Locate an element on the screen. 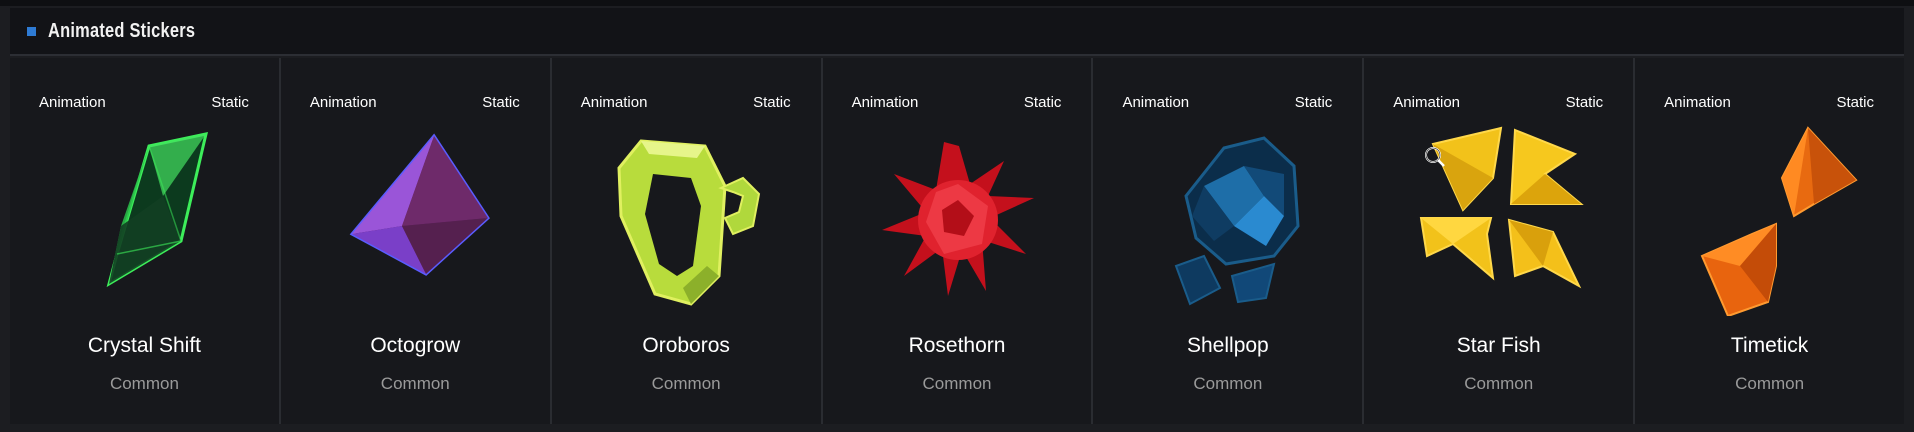 The height and width of the screenshot is (432, 1914). blue-shell-icon is located at coordinates (1237, 221).